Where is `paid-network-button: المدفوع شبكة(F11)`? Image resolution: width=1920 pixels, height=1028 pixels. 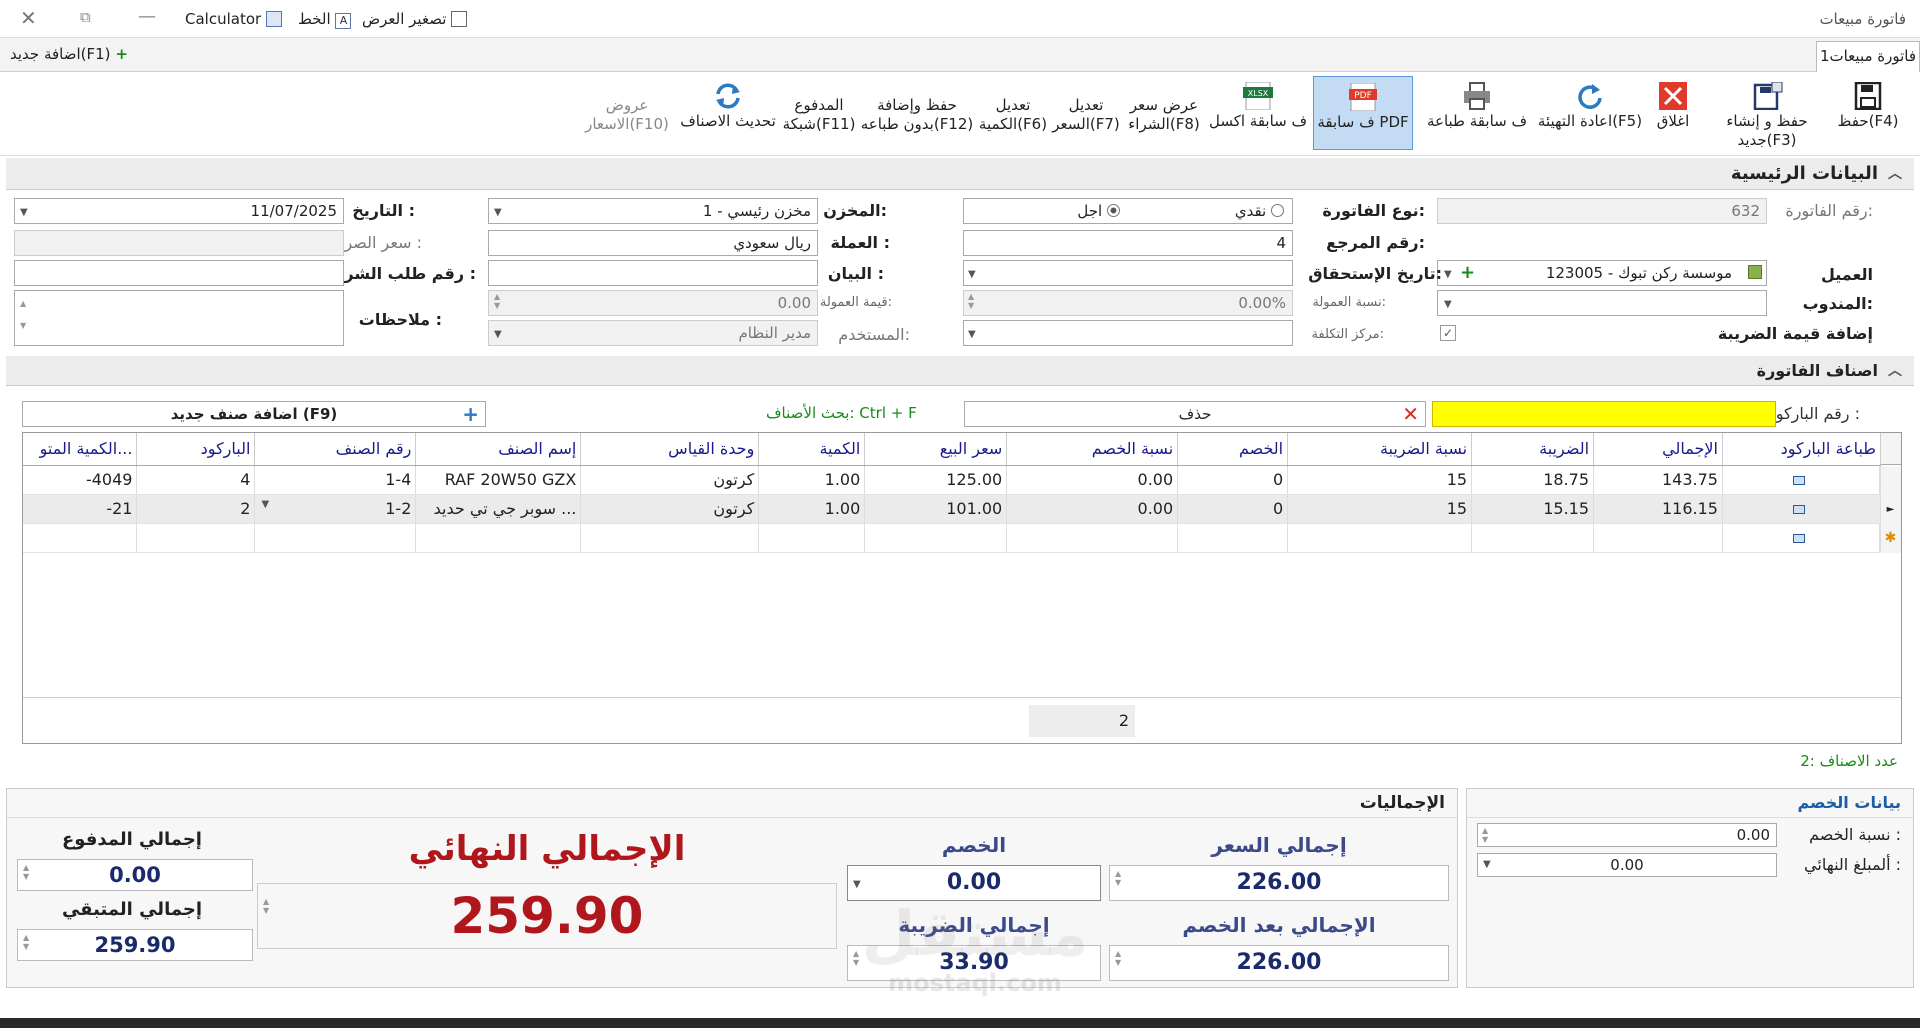 paid-network-button: المدفوع شبكة(F11) is located at coordinates (819, 113).